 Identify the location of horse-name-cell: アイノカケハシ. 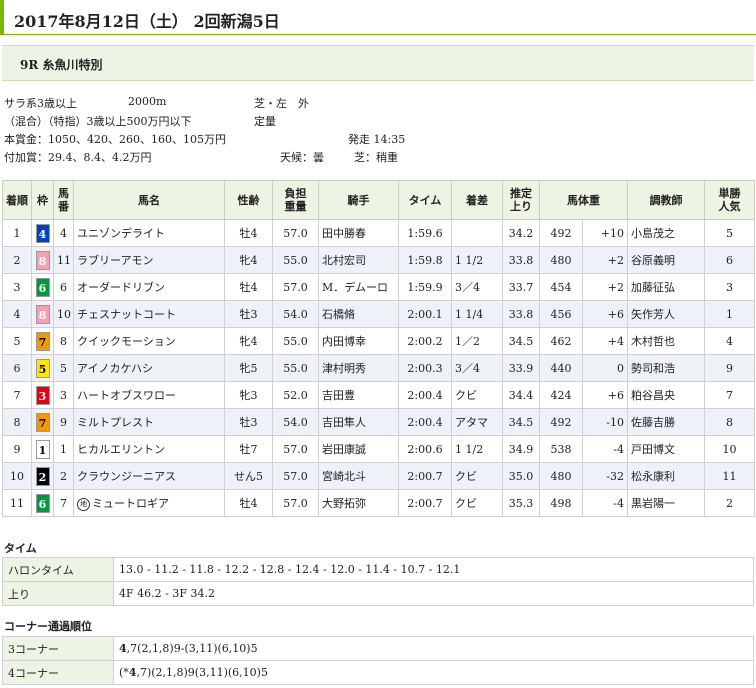
(149, 368).